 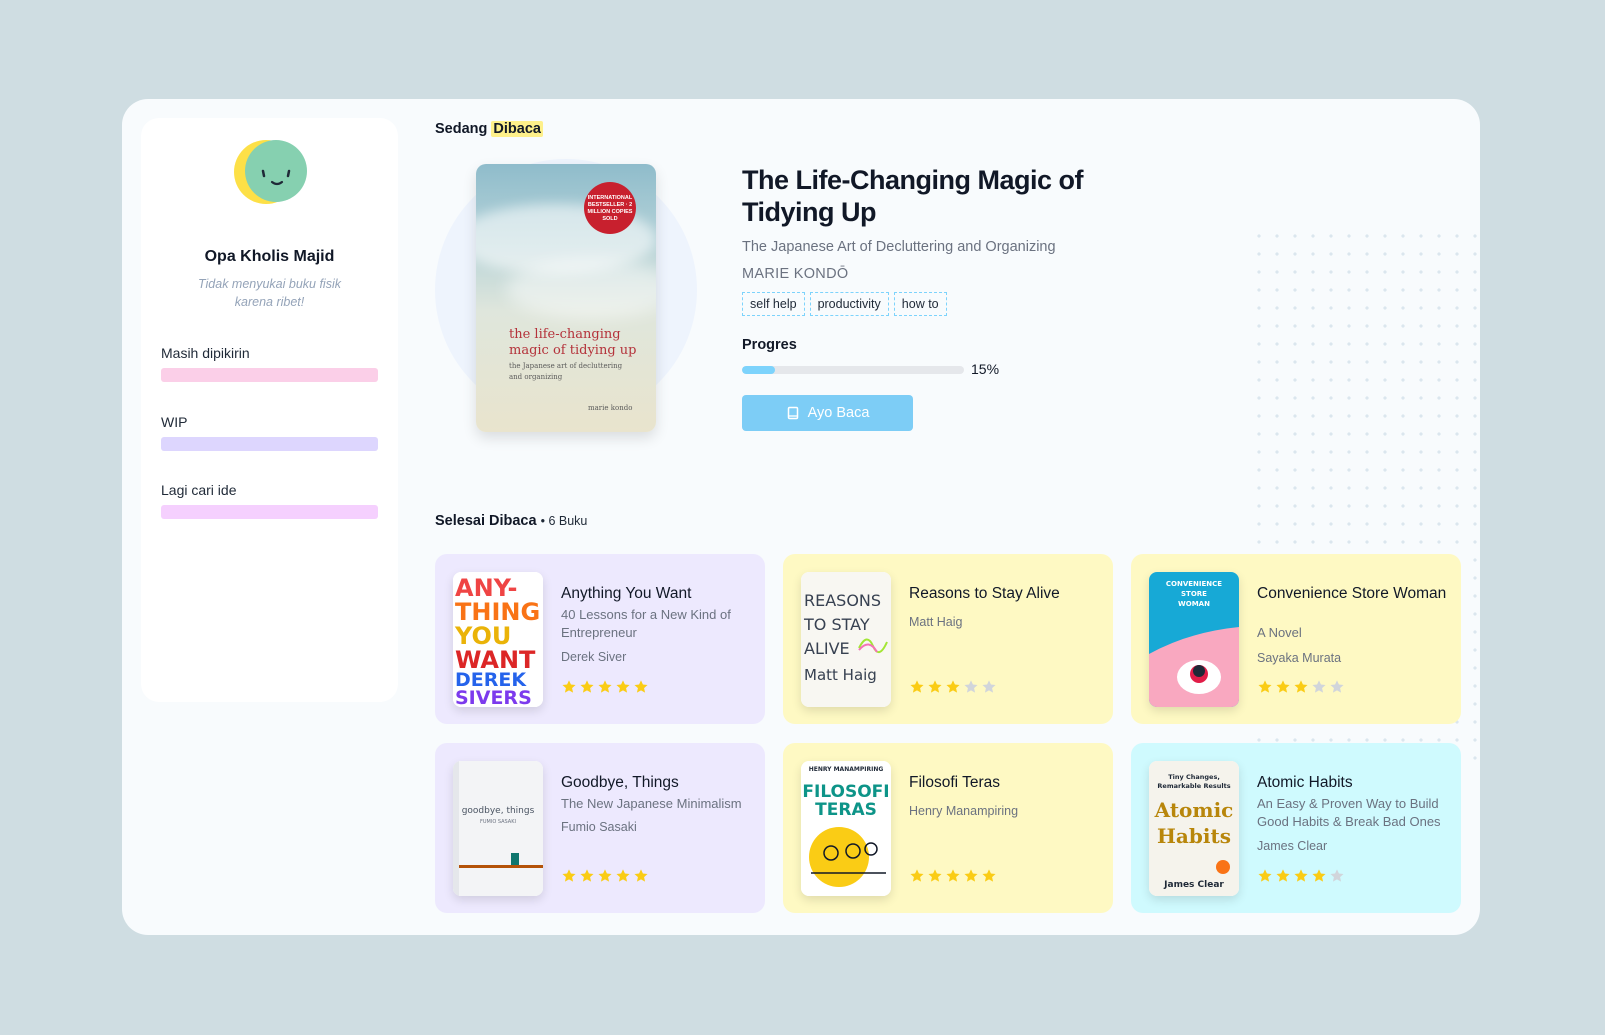 What do you see at coordinates (836, 624) in the screenshot?
I see `svg-text: TO STAY` at bounding box center [836, 624].